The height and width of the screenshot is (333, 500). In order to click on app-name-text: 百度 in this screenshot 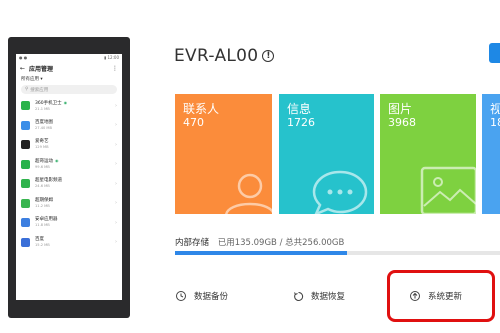, I will do `click(39, 239)`.